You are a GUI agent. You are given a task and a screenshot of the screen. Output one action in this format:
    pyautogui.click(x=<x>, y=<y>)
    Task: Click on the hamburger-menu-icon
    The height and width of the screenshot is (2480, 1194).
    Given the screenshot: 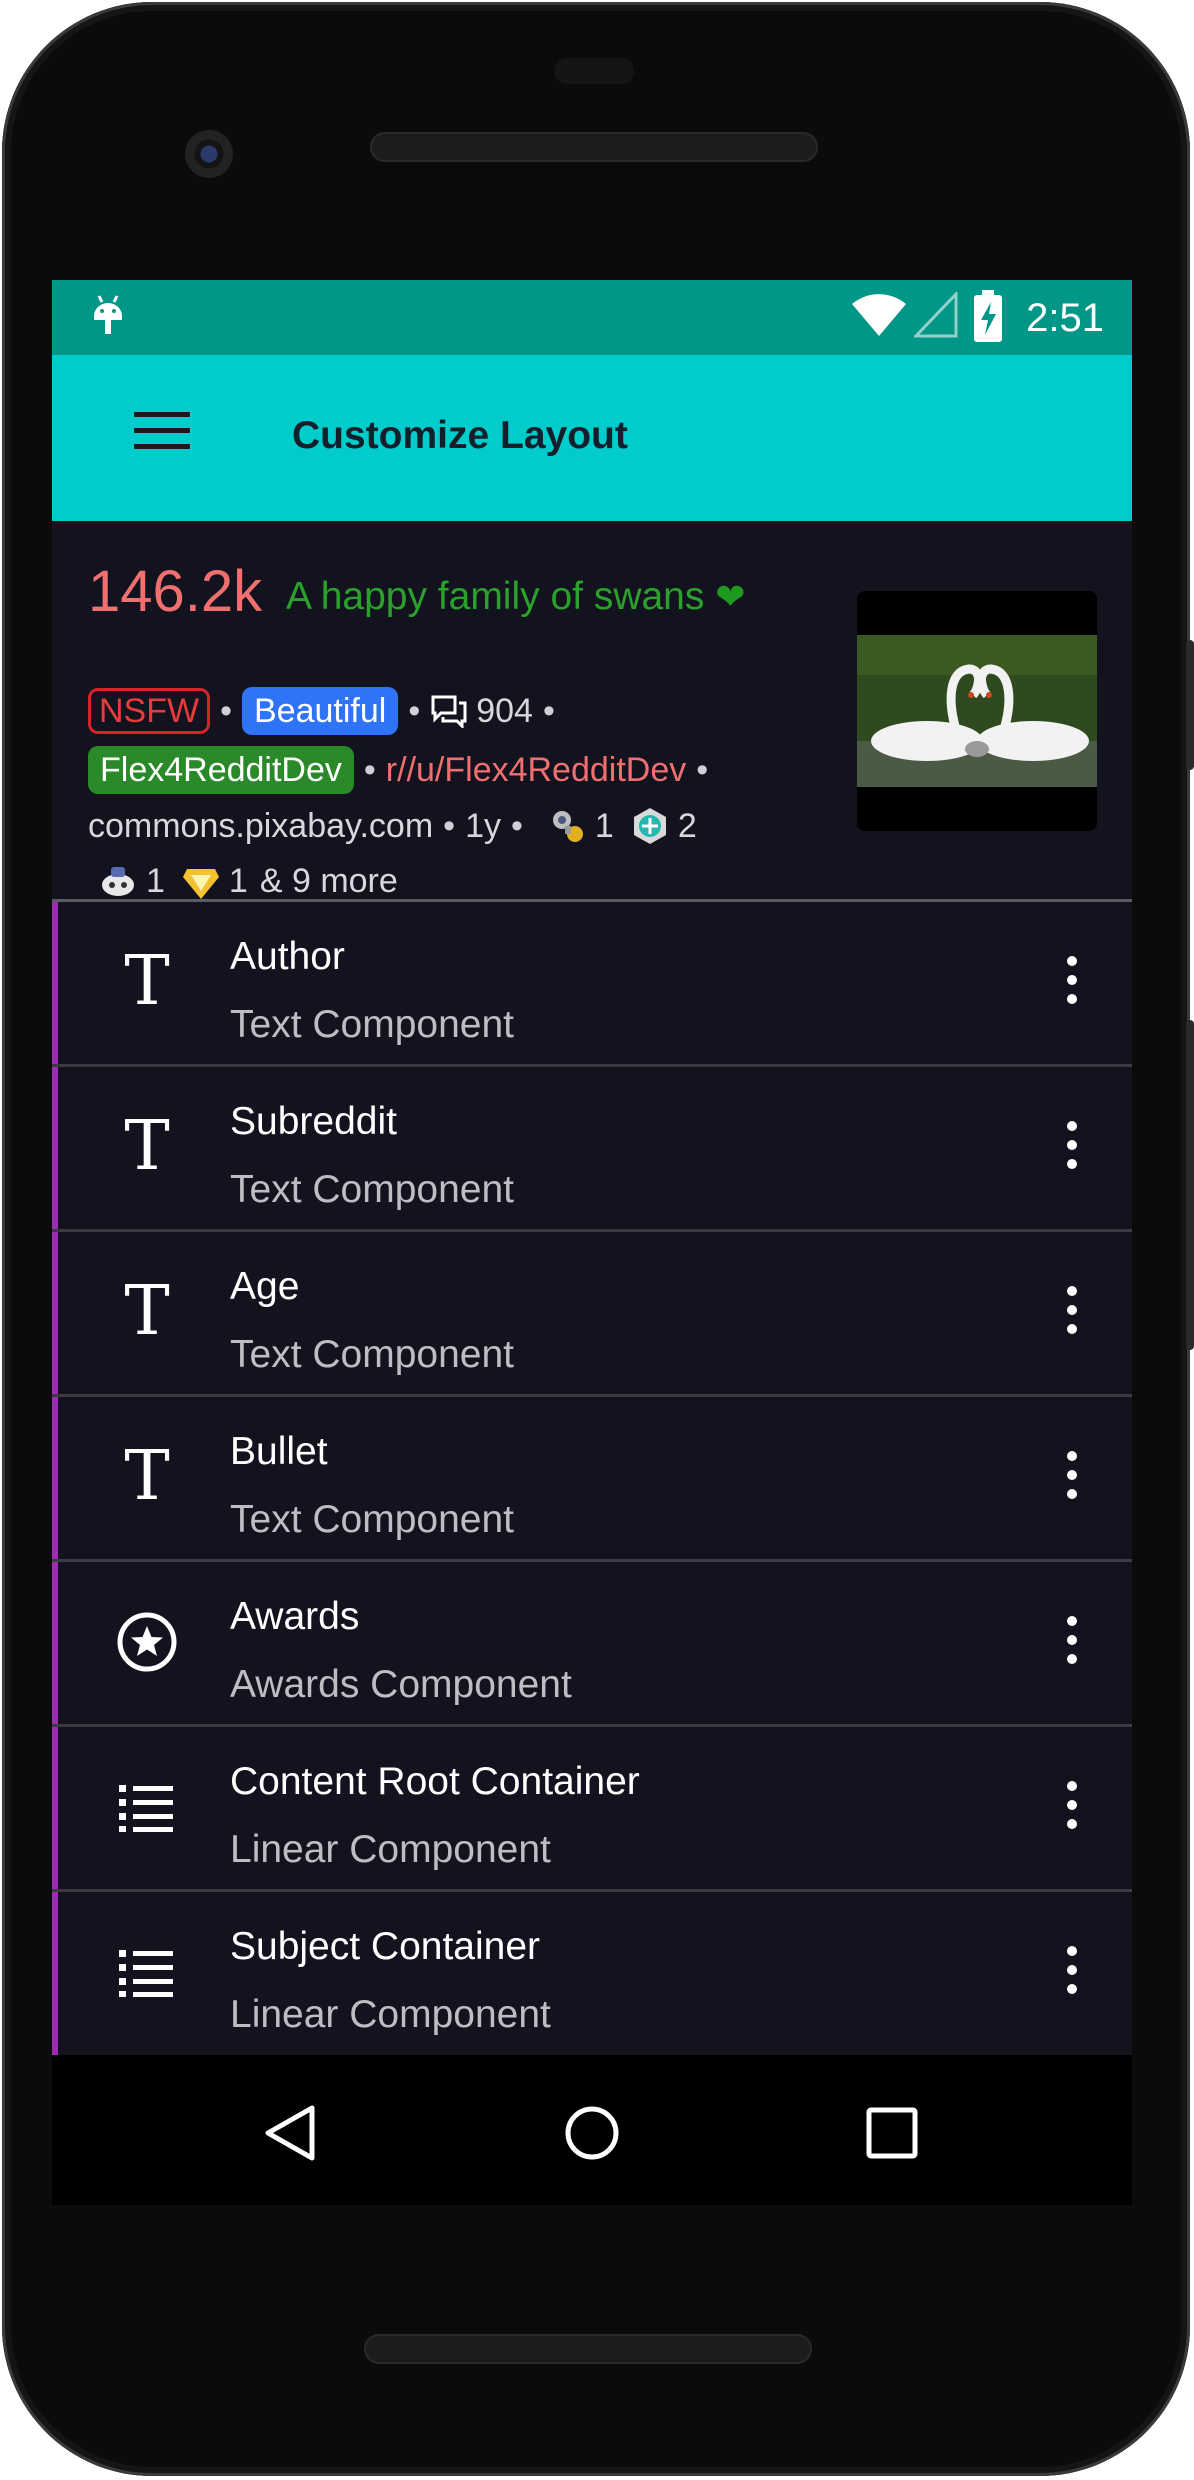 What is the action you would take?
    pyautogui.click(x=162, y=436)
    